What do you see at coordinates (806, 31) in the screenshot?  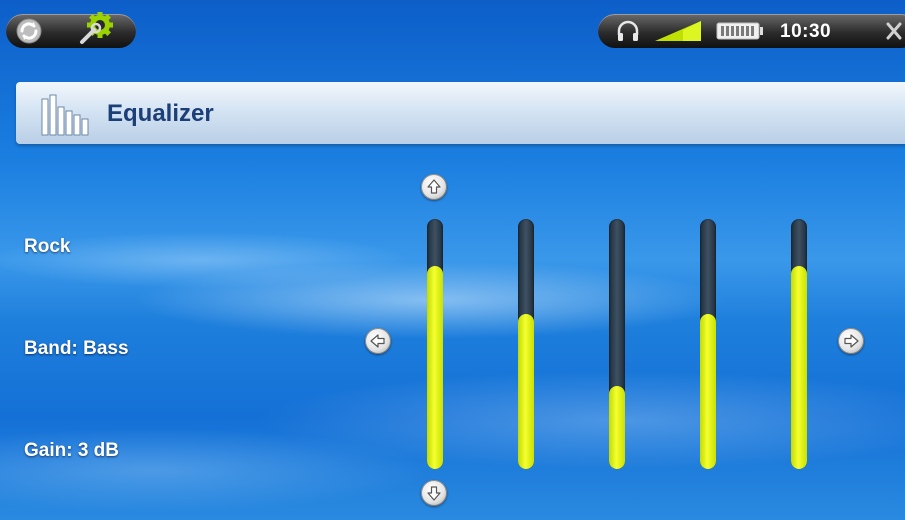 I see `clock: 10:30` at bounding box center [806, 31].